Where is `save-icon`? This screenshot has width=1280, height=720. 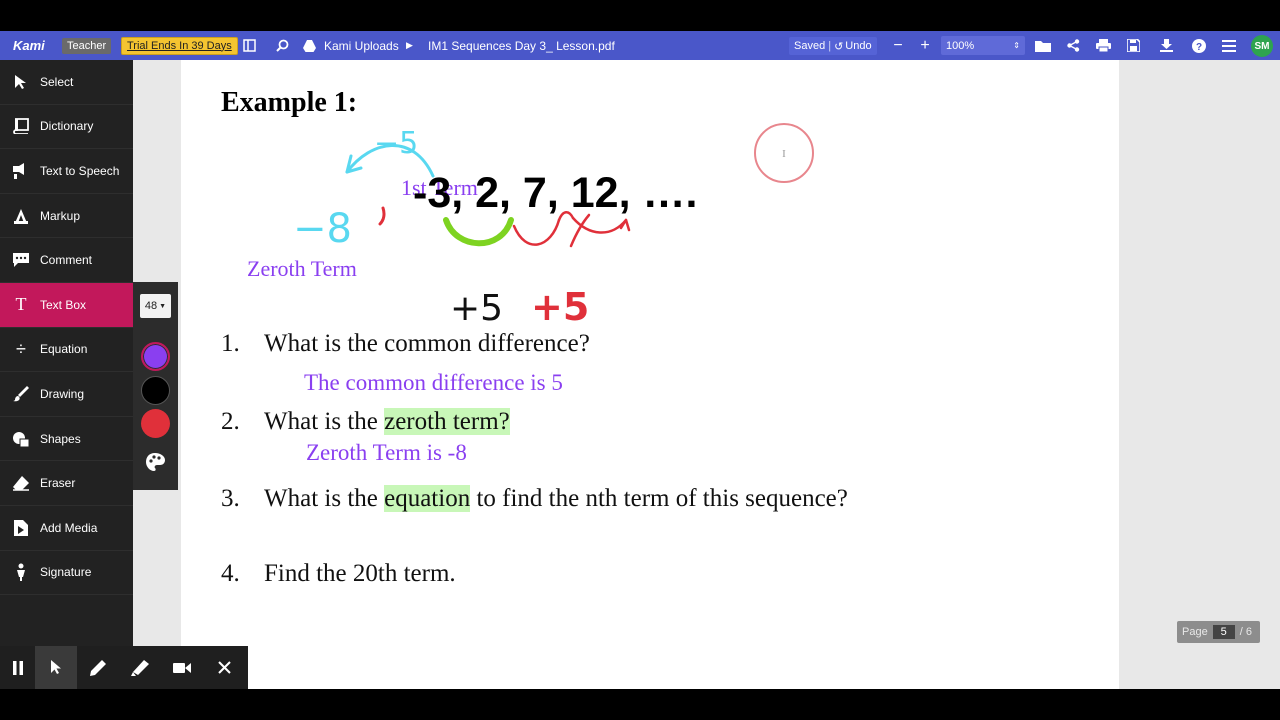
save-icon is located at coordinates (1133, 45).